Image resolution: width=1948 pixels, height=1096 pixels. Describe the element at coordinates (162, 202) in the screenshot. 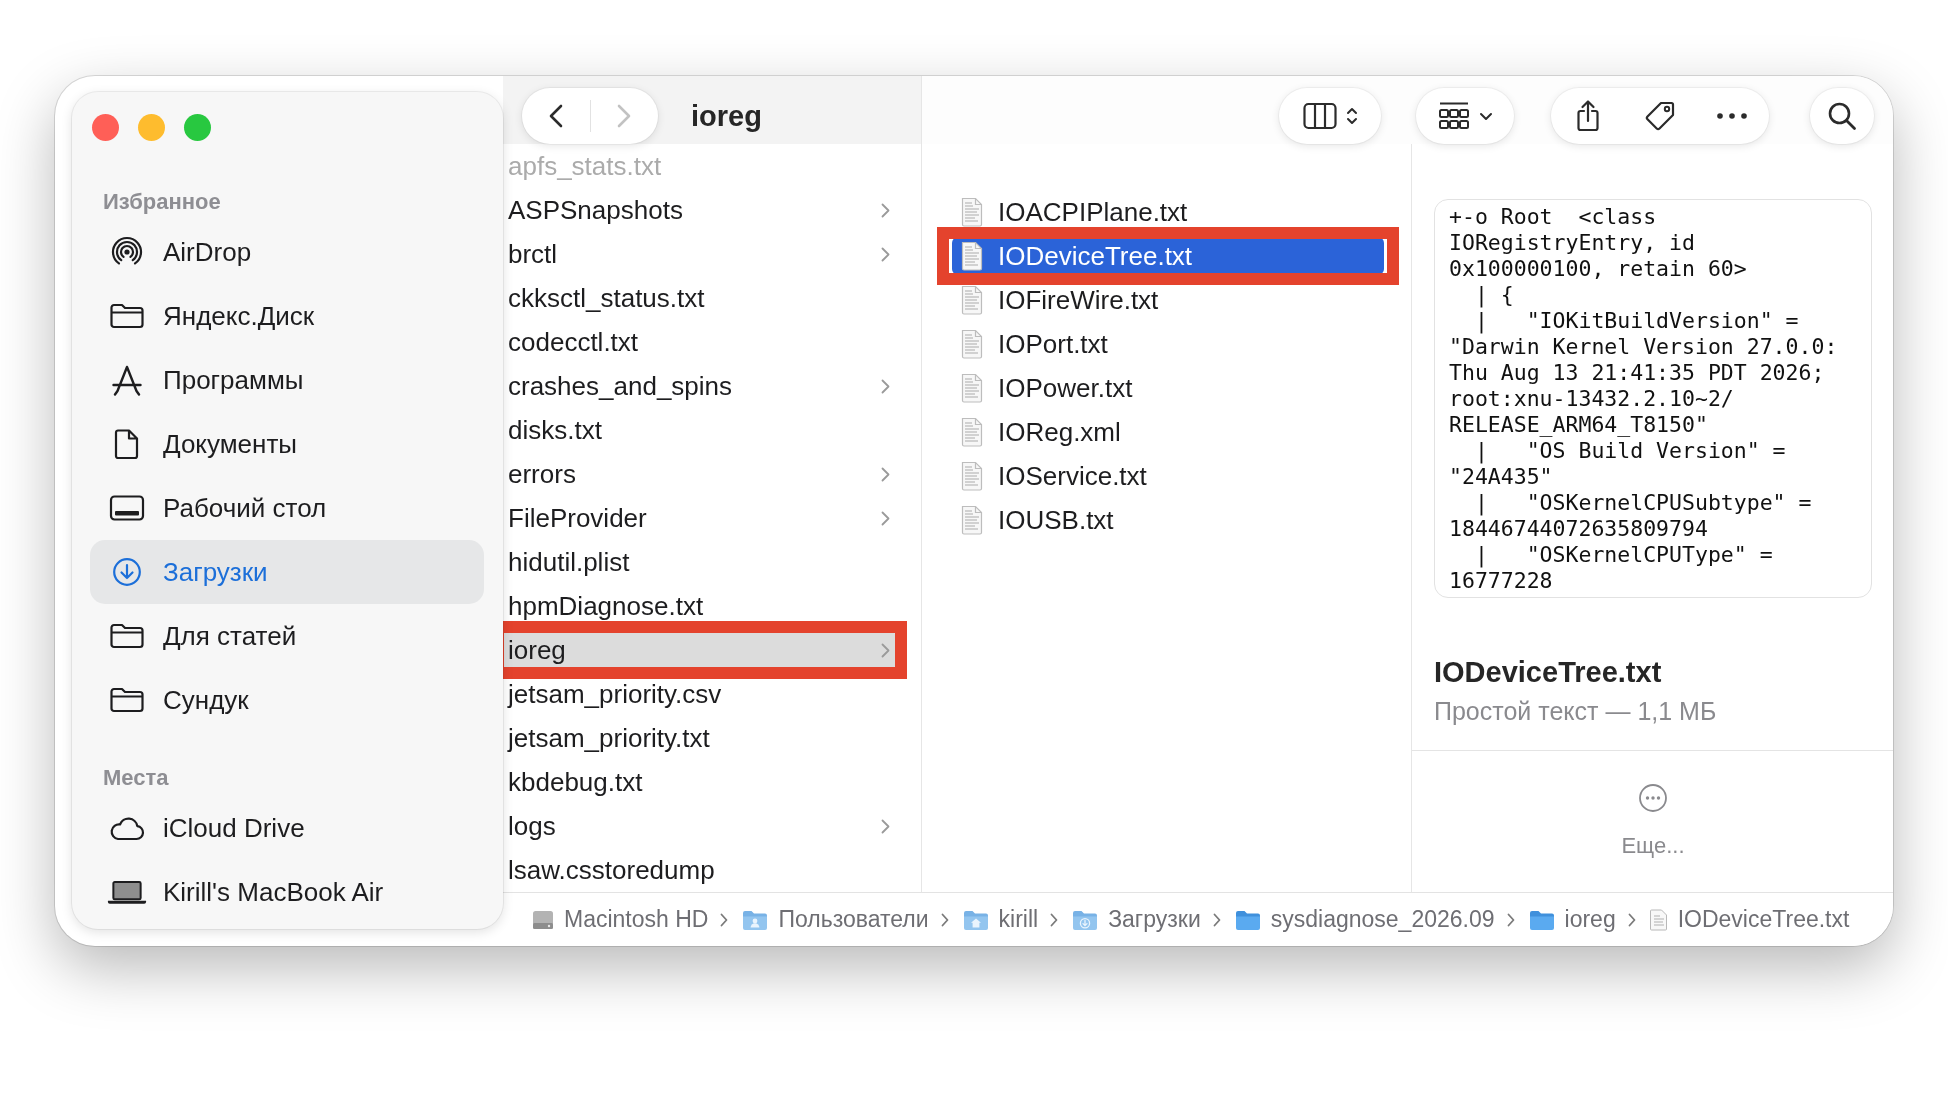

I see `sidebar-section-heading: Избранное` at that location.